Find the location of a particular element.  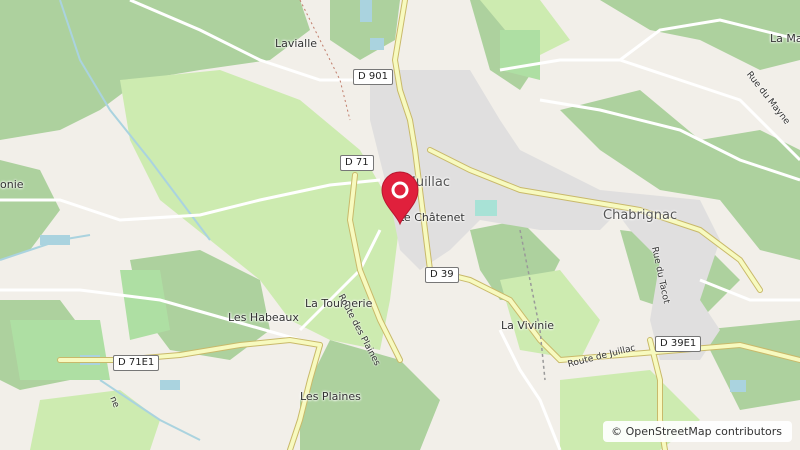

place-label-onie: onie is located at coordinates (12, 184).